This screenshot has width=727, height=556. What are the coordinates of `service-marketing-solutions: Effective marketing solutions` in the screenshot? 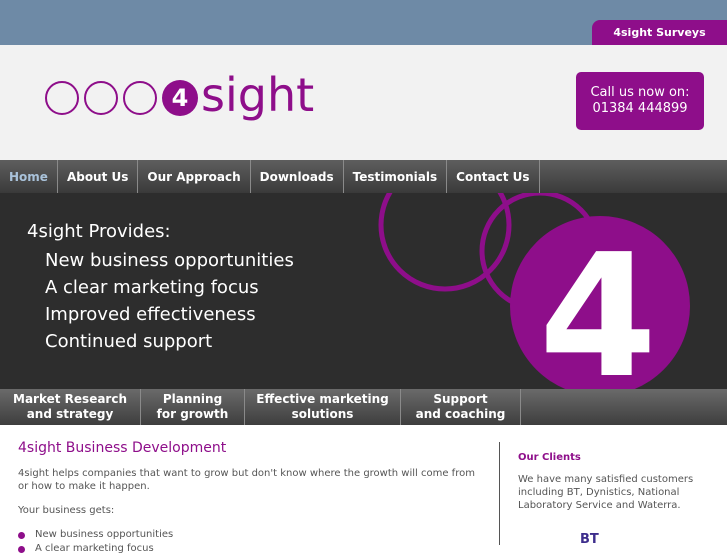 It's located at (323, 407).